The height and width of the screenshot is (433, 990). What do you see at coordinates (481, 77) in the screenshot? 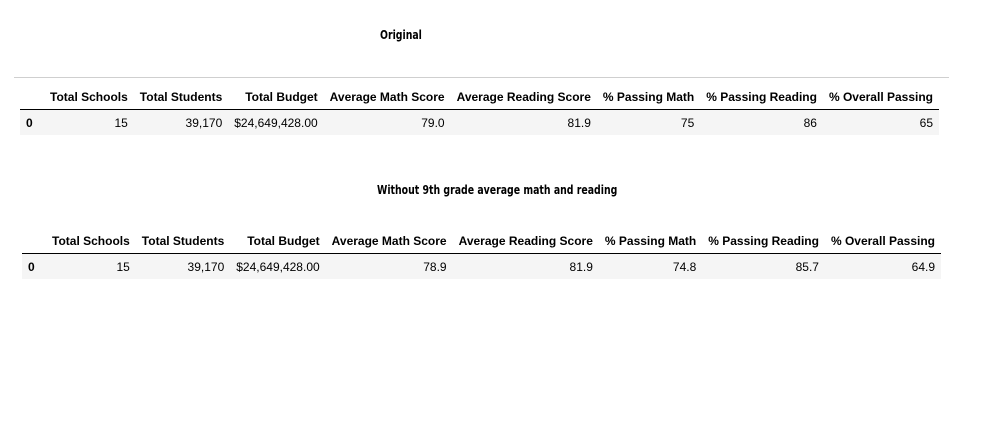
I see `divider` at bounding box center [481, 77].